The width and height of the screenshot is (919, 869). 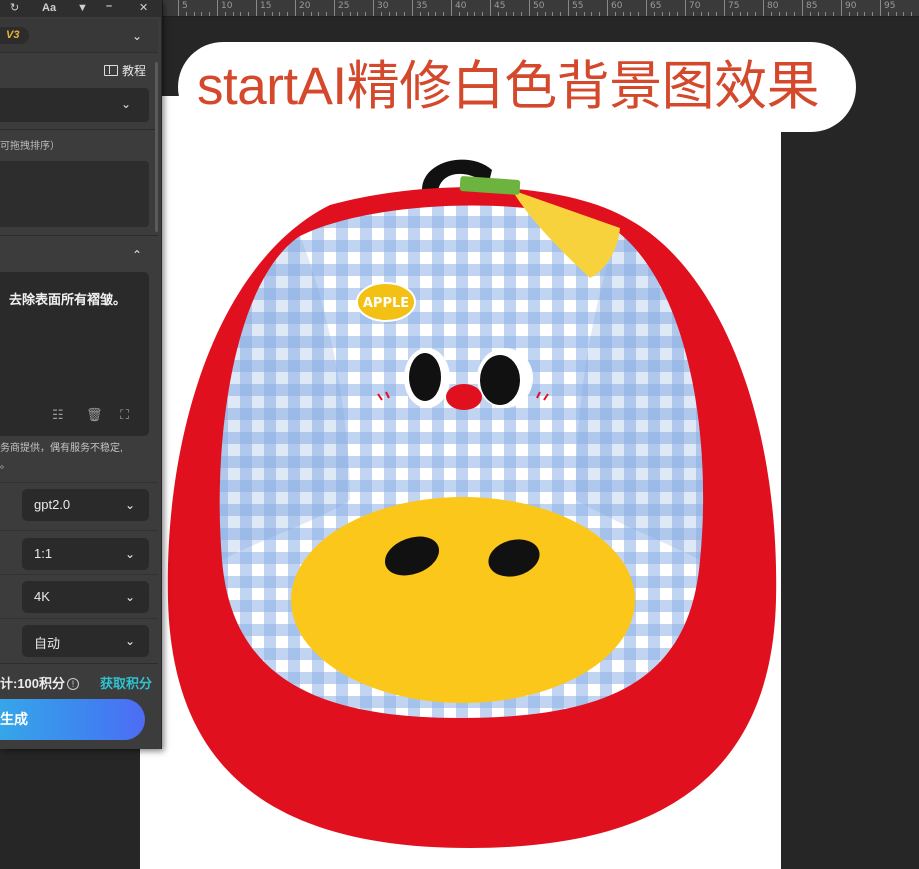 What do you see at coordinates (61, 448) in the screenshot?
I see `notice-line: 务商提供，偶有服务不稳定,` at bounding box center [61, 448].